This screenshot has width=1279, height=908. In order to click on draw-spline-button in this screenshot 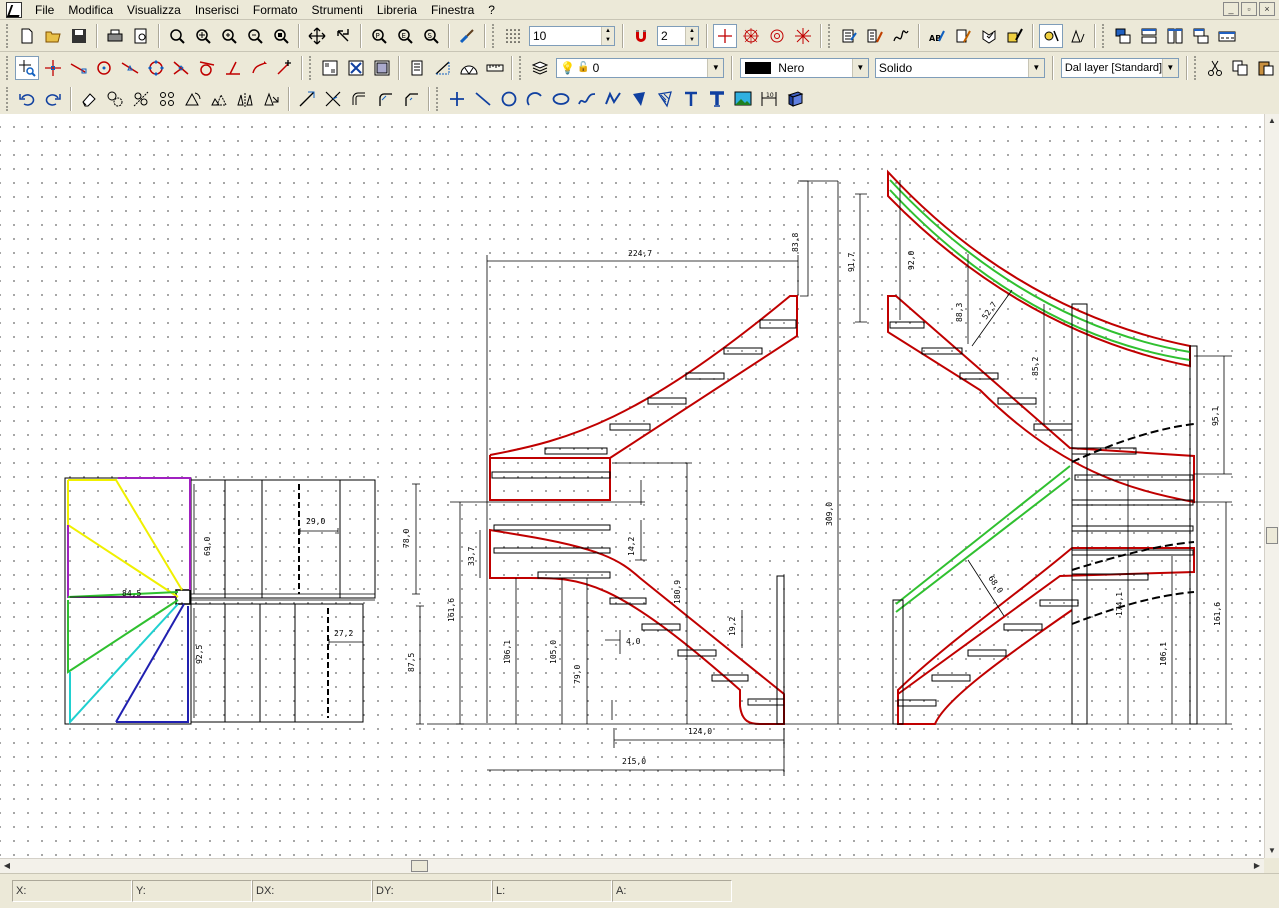, I will do `click(587, 99)`.